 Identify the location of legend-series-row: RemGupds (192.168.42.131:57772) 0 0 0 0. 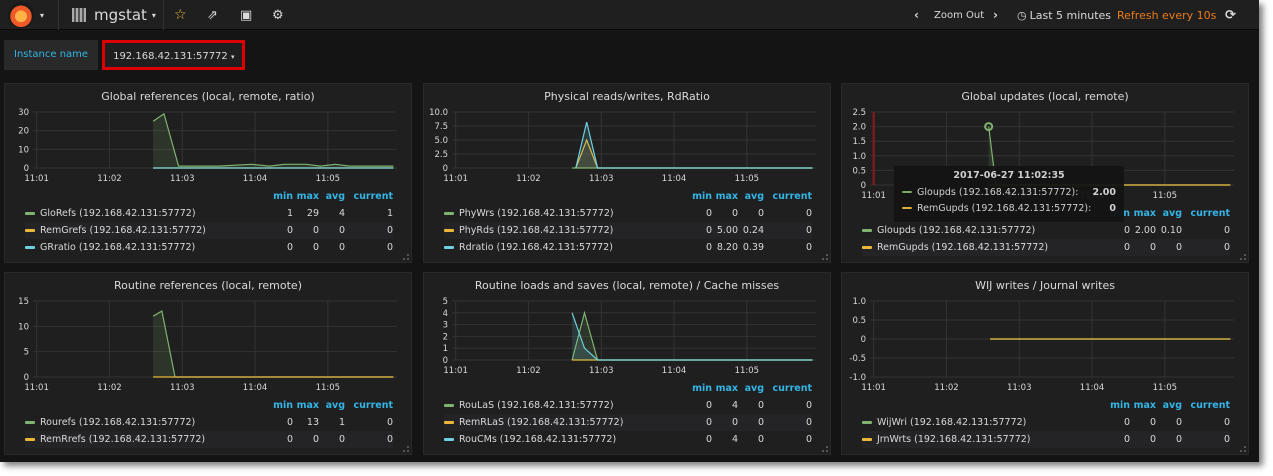
(1046, 247).